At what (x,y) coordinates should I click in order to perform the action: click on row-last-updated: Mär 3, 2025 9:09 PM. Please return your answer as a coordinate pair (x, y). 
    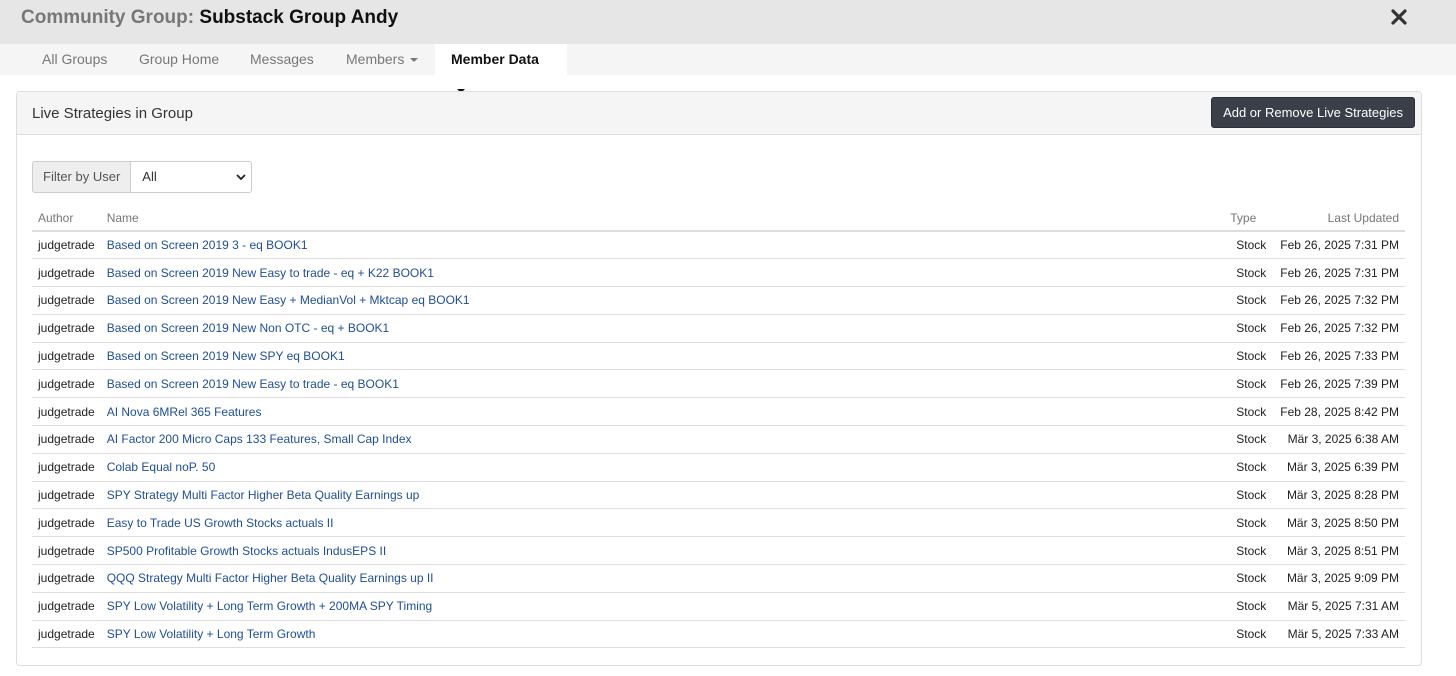
    Looking at the image, I should click on (1339, 578).